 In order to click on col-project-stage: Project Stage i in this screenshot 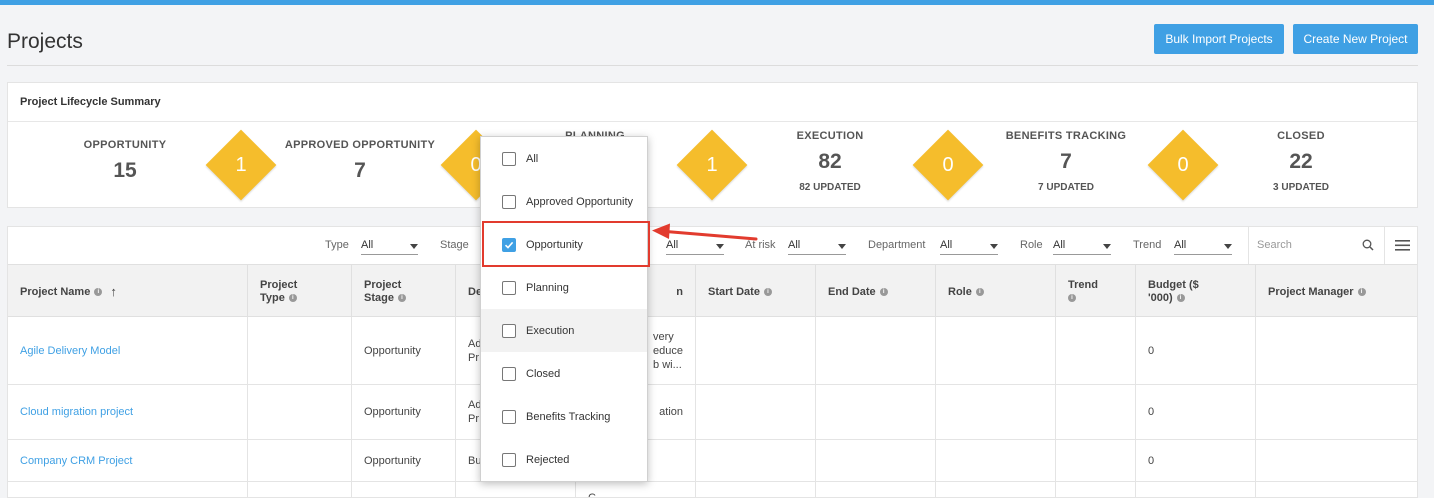, I will do `click(404, 291)`.